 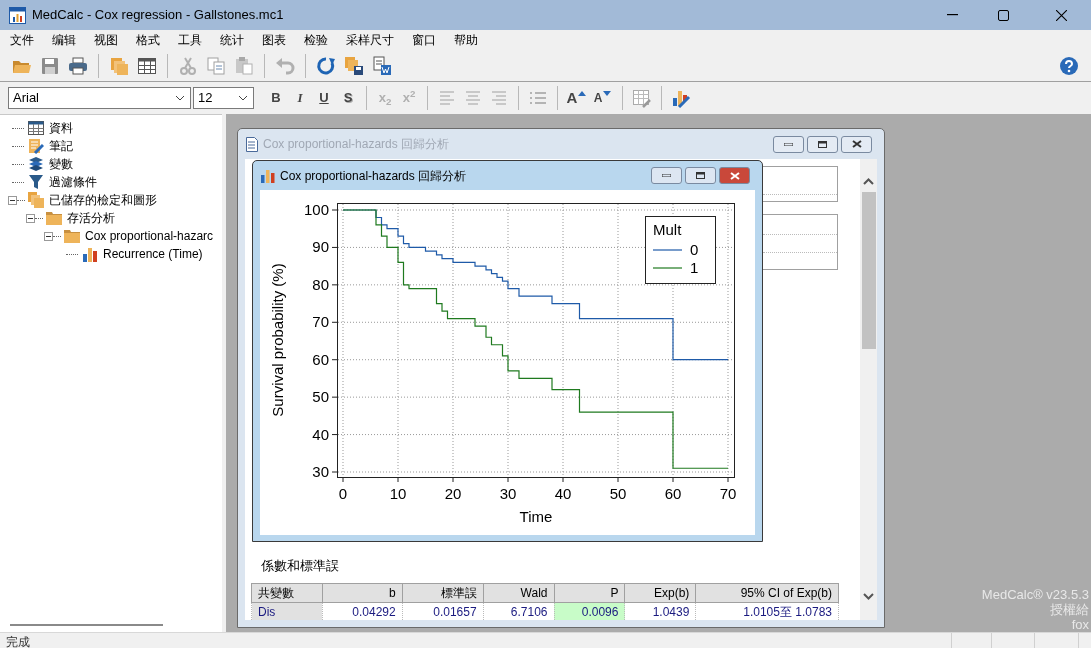 What do you see at coordinates (277, 340) in the screenshot?
I see `axis-title: Survival probability (%)` at bounding box center [277, 340].